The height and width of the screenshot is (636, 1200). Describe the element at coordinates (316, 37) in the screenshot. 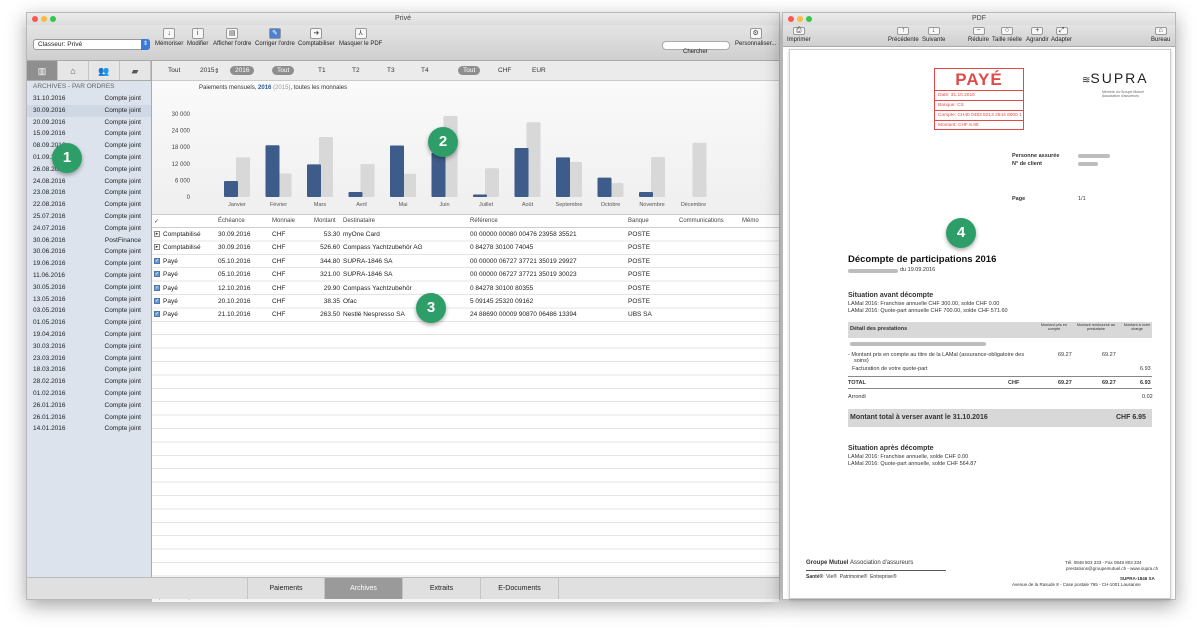

I see `comptabiliser-button: ➜ Comptabiliser` at that location.